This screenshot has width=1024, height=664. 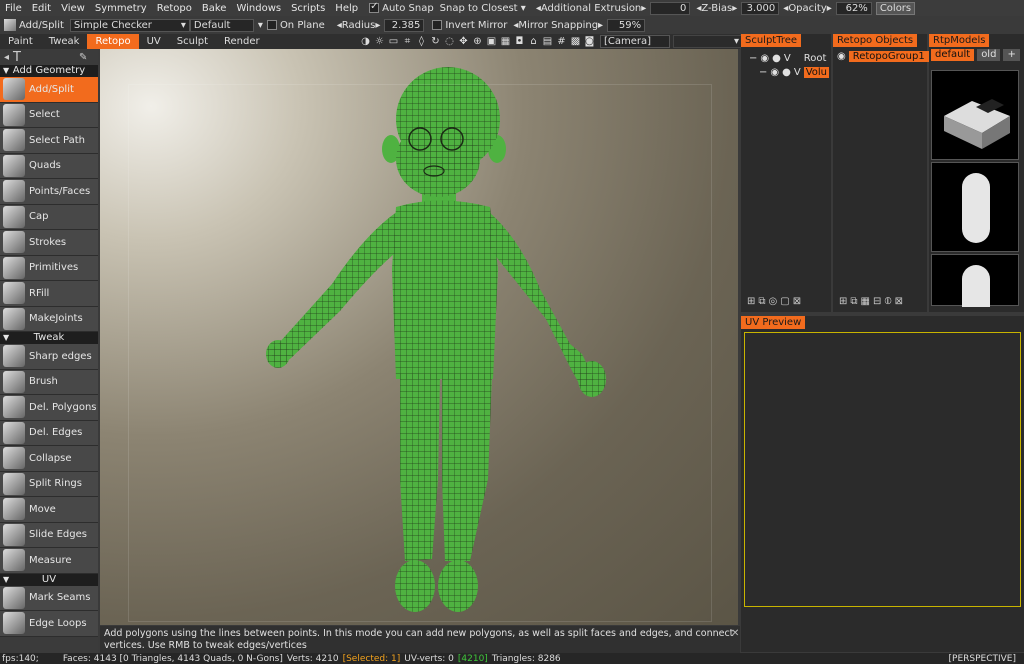 I want to click on tool-add_geometry-0: Add/Split, so click(x=49, y=90).